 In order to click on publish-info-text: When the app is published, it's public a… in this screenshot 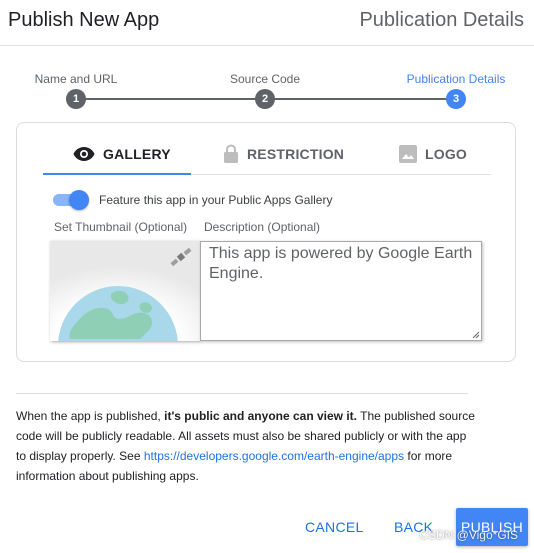, I will do `click(246, 446)`.